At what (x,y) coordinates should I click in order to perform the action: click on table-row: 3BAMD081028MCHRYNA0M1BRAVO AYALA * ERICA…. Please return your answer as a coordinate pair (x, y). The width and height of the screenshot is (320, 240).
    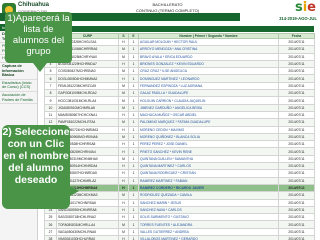
    Looking at the image, I should click on (179, 56).